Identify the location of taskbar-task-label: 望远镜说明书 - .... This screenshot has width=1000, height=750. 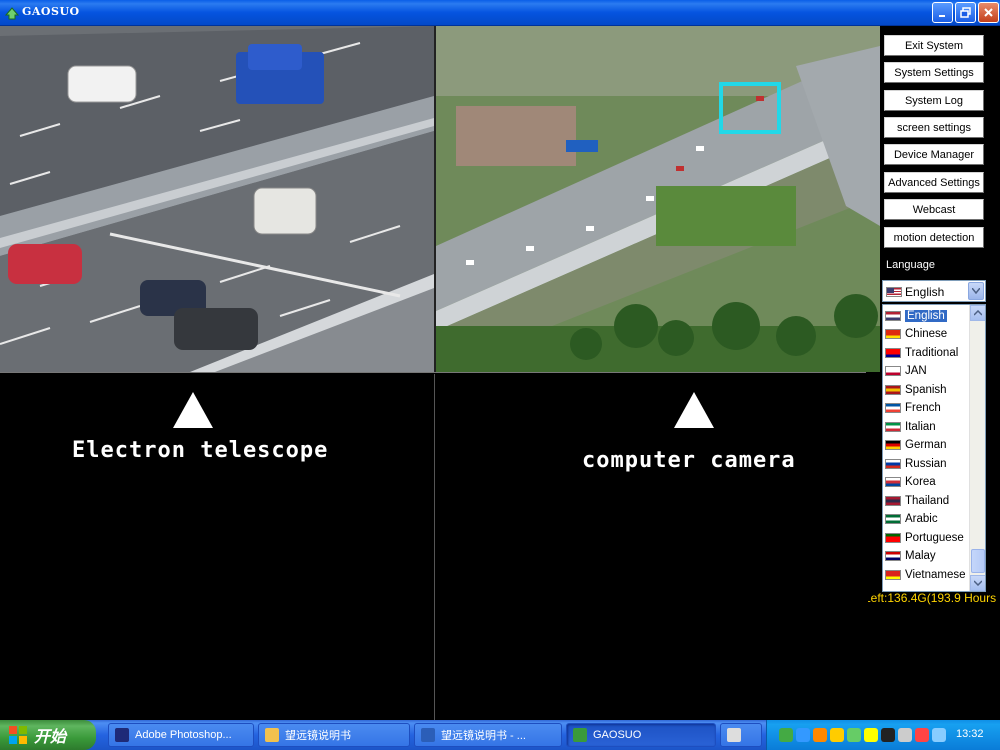
(483, 736).